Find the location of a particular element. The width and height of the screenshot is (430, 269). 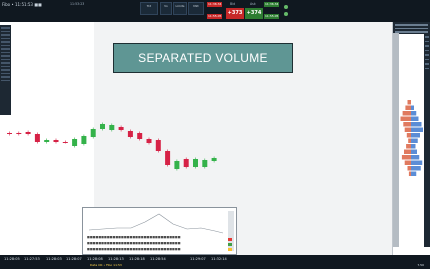

bid-label: Bid is located at coordinates (233, 4).